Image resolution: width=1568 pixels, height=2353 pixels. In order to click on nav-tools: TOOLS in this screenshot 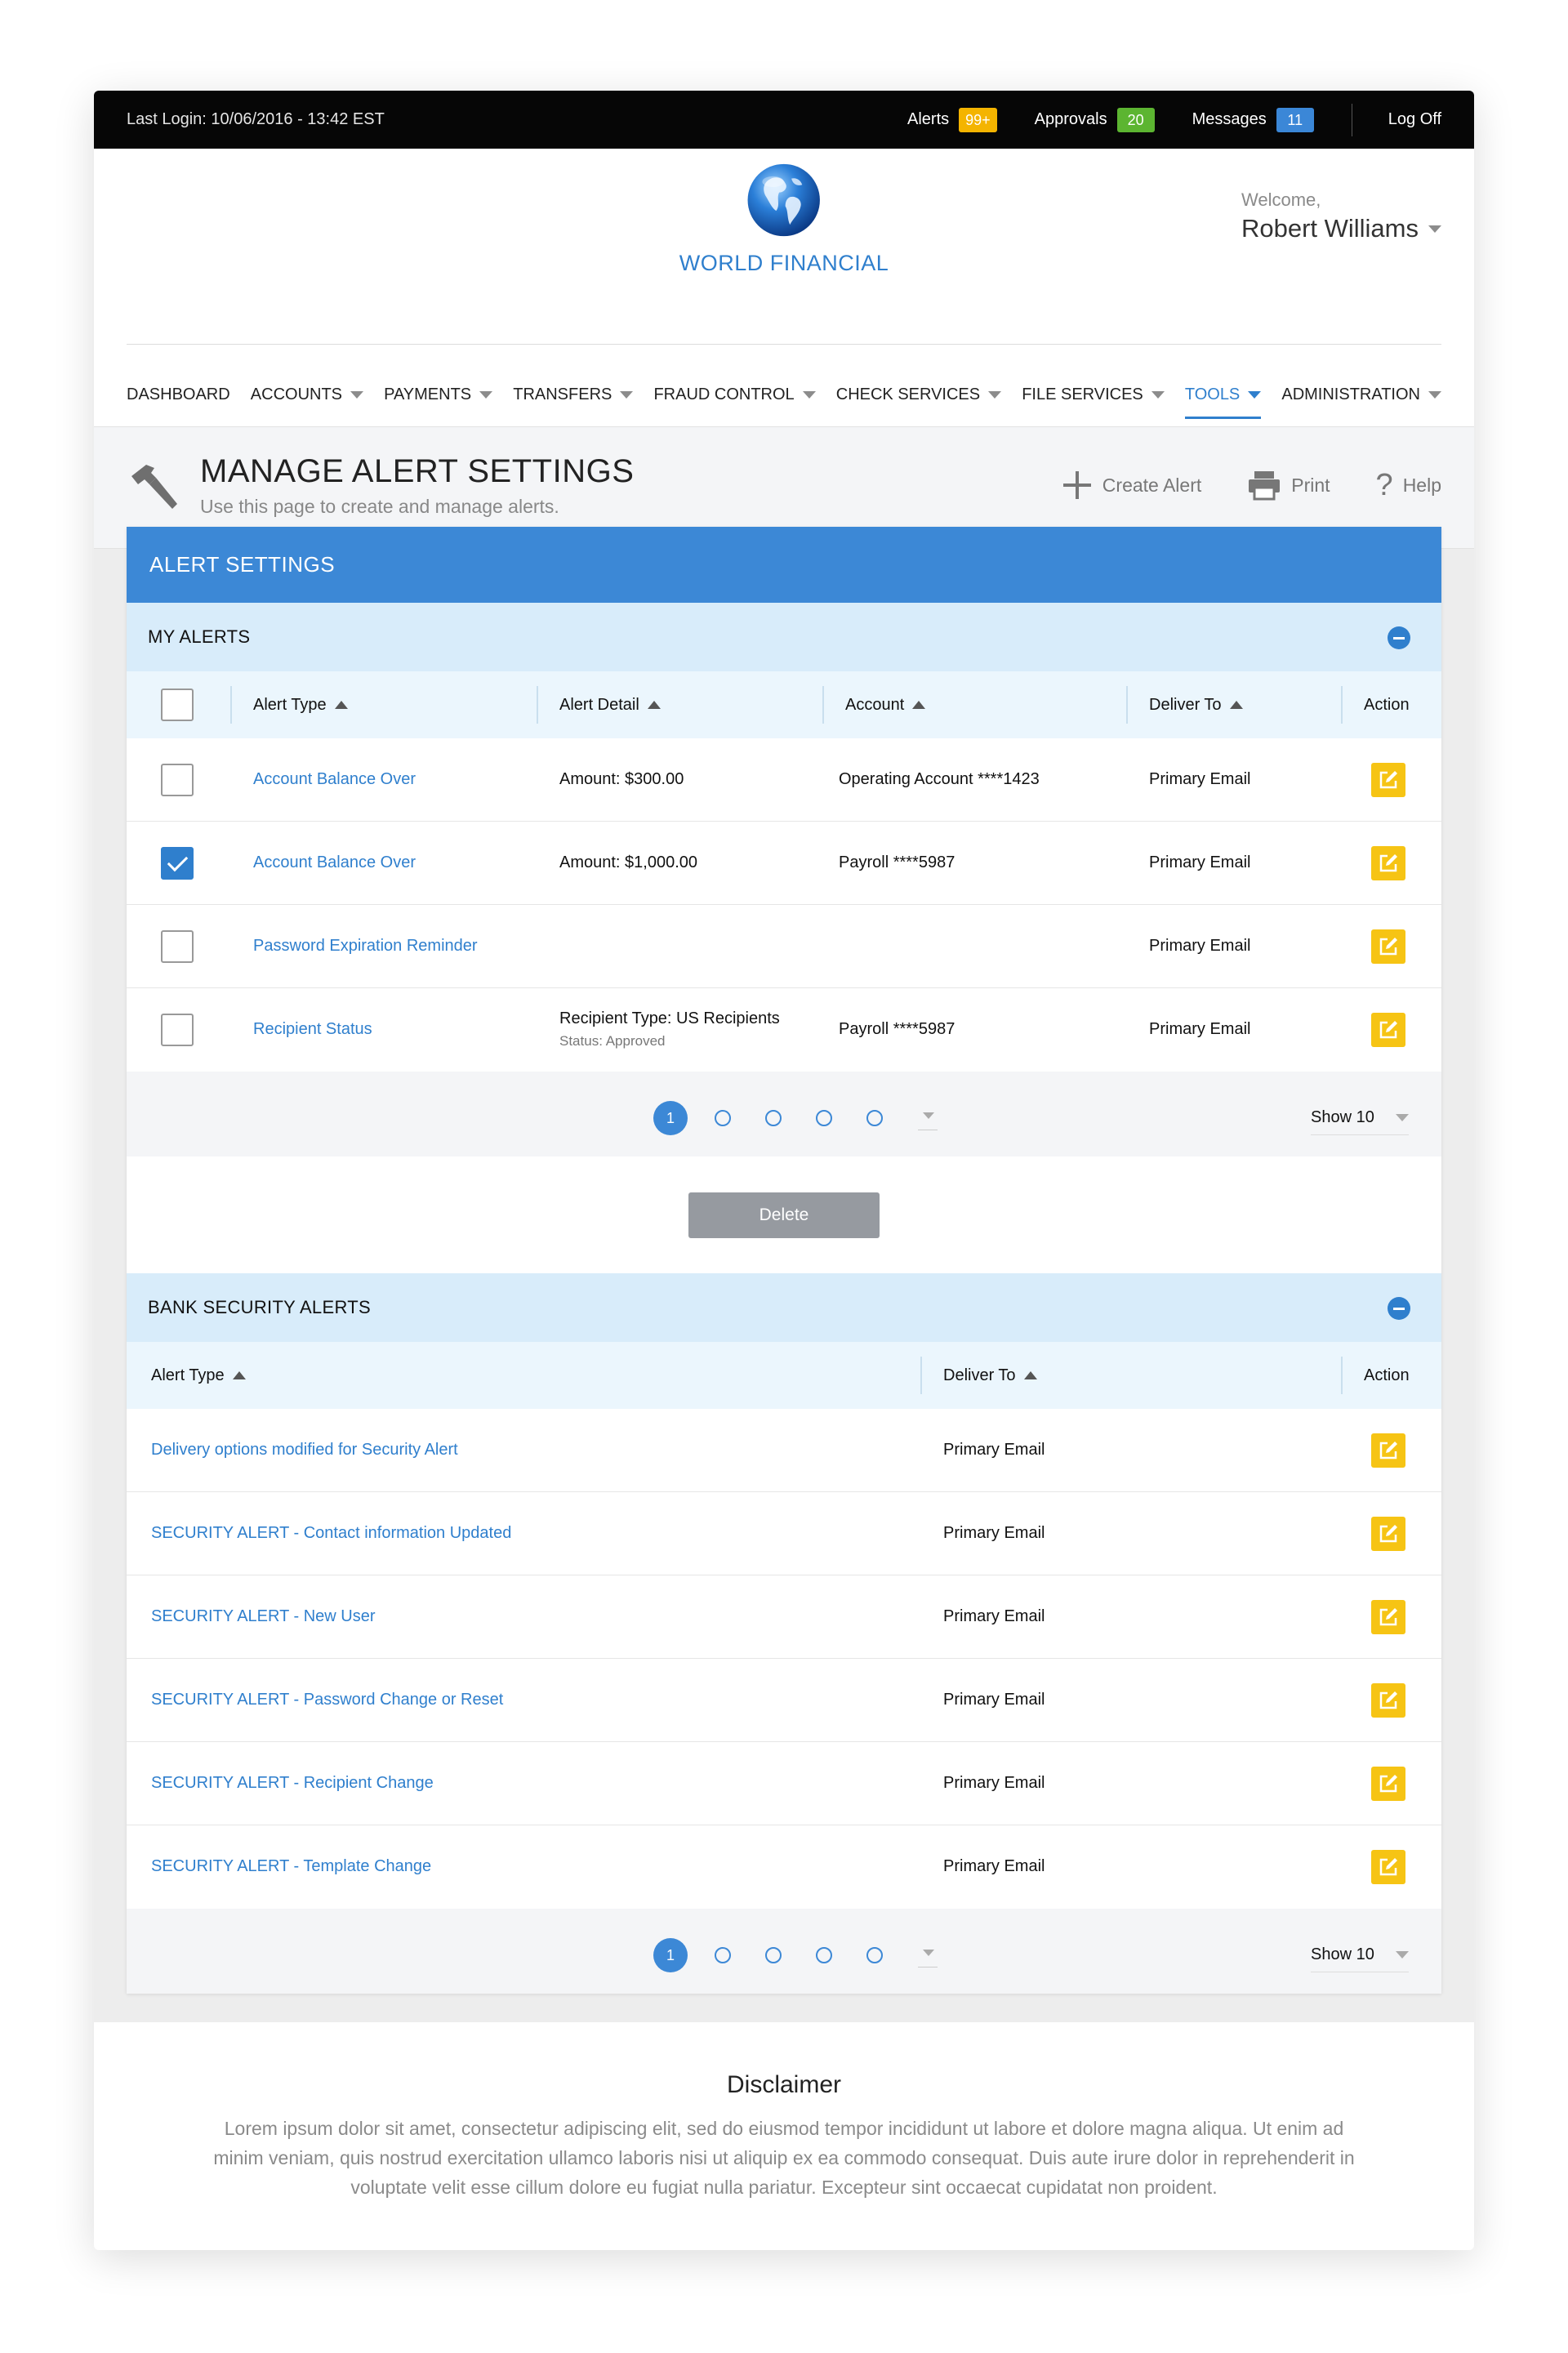, I will do `click(1223, 394)`.